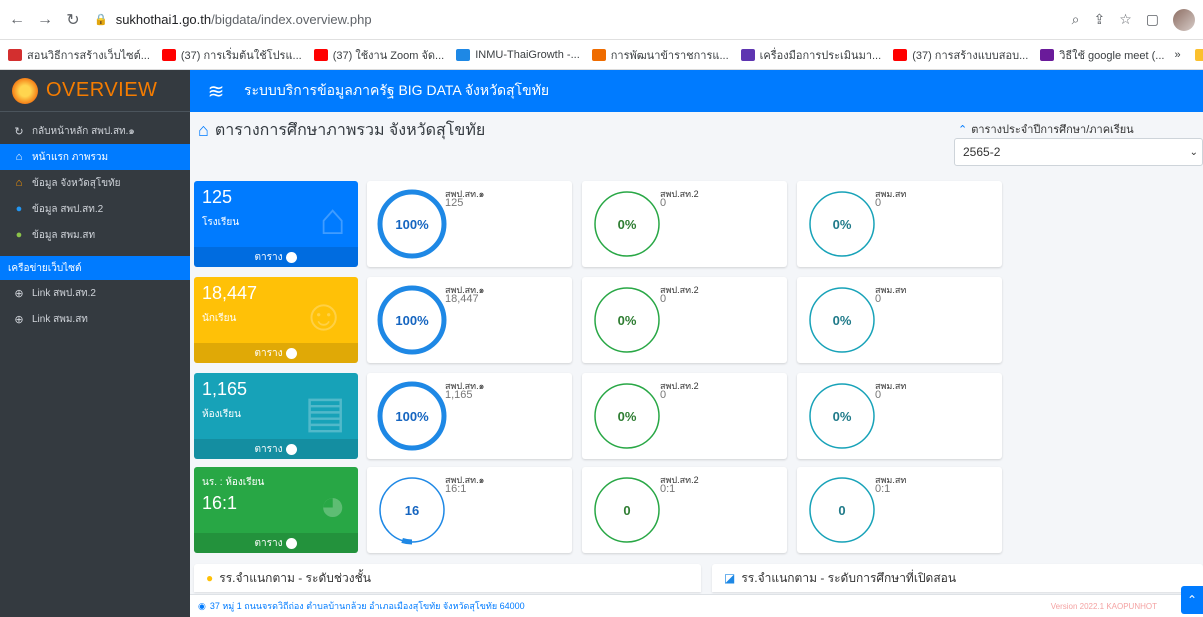  I want to click on year-select-value: 2565-2, so click(982, 152).